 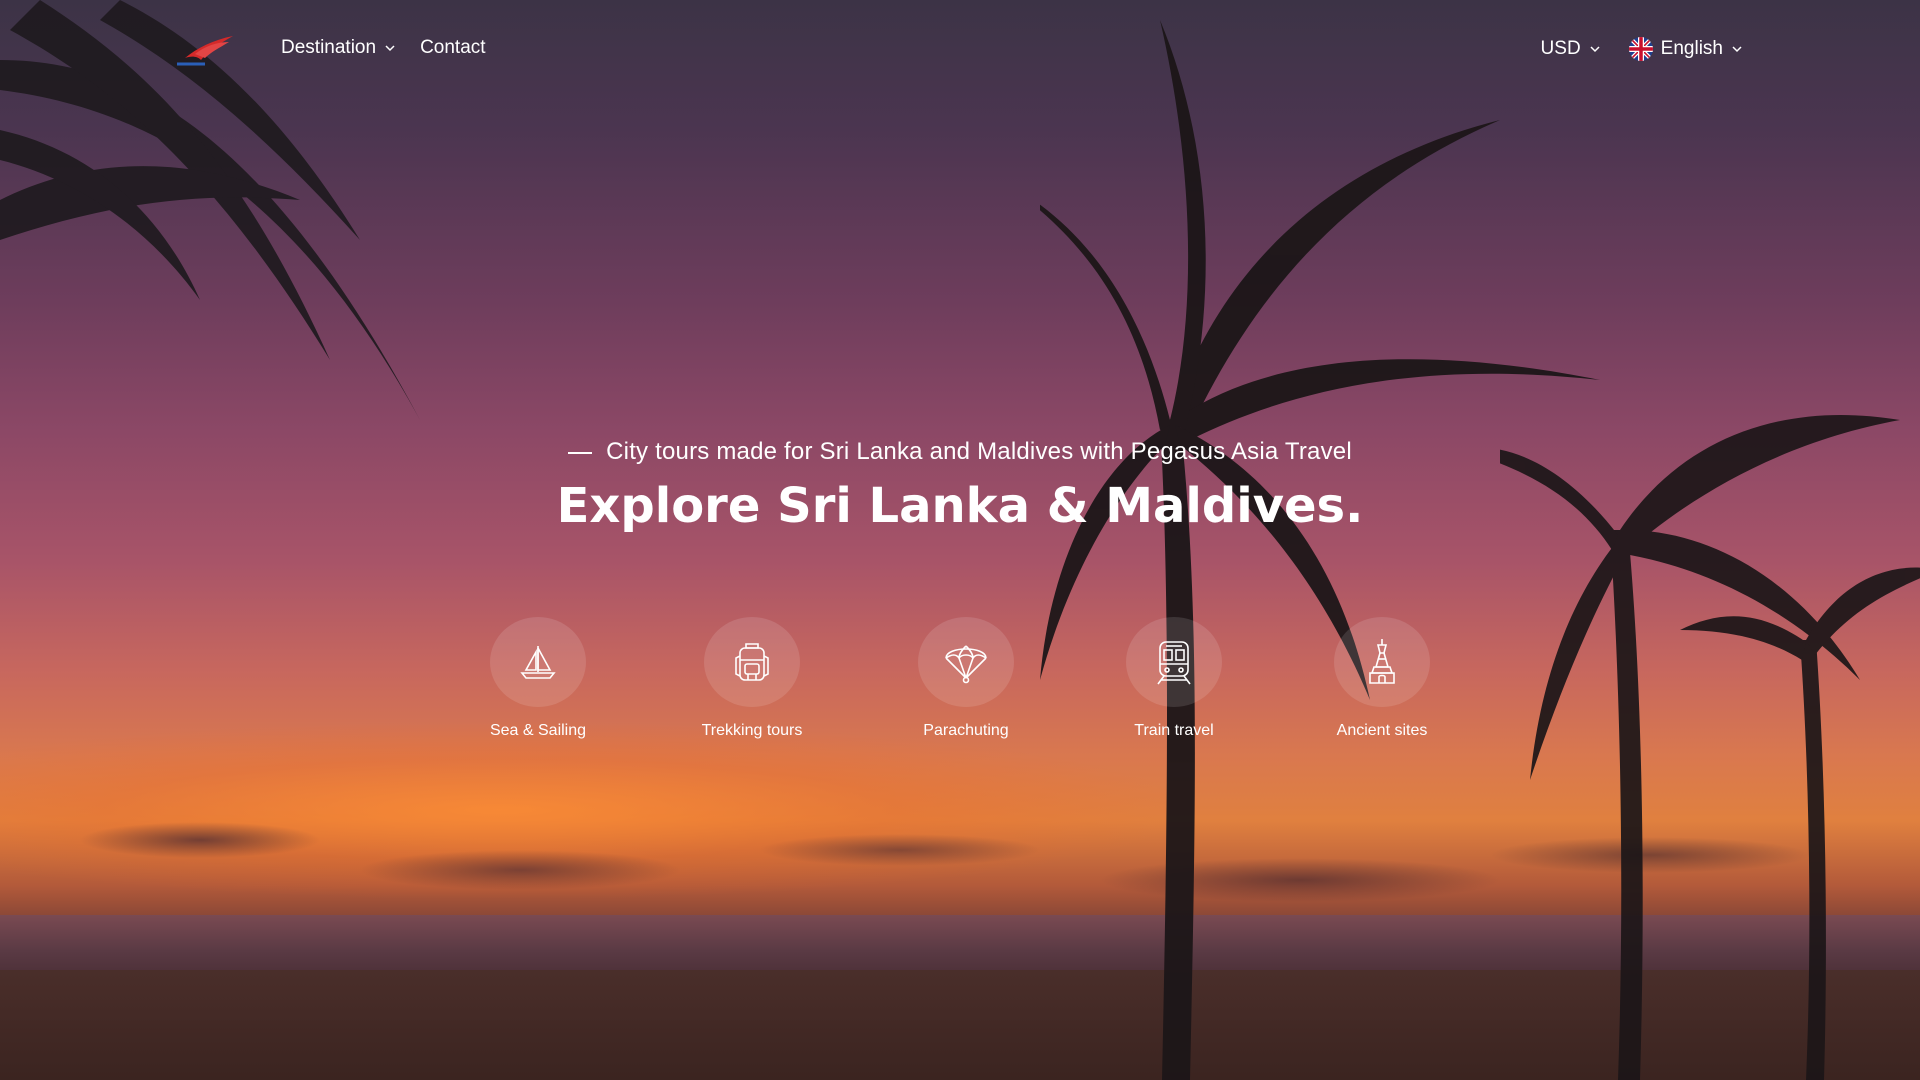 I want to click on uk-flag-icon, so click(x=1640, y=49).